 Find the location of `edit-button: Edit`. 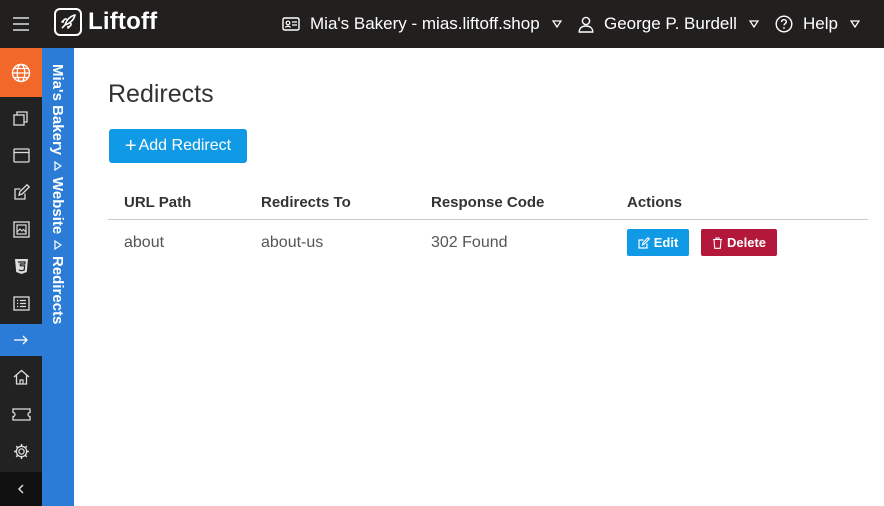

edit-button: Edit is located at coordinates (658, 242).